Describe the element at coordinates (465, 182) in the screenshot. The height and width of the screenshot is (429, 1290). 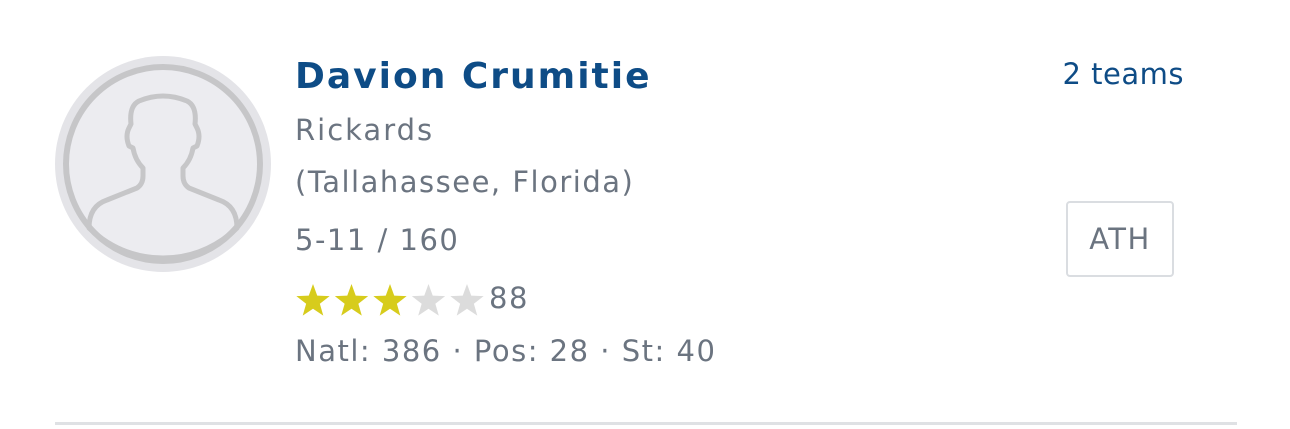
I see `school-location: (Tallahassee, Florida)` at that location.